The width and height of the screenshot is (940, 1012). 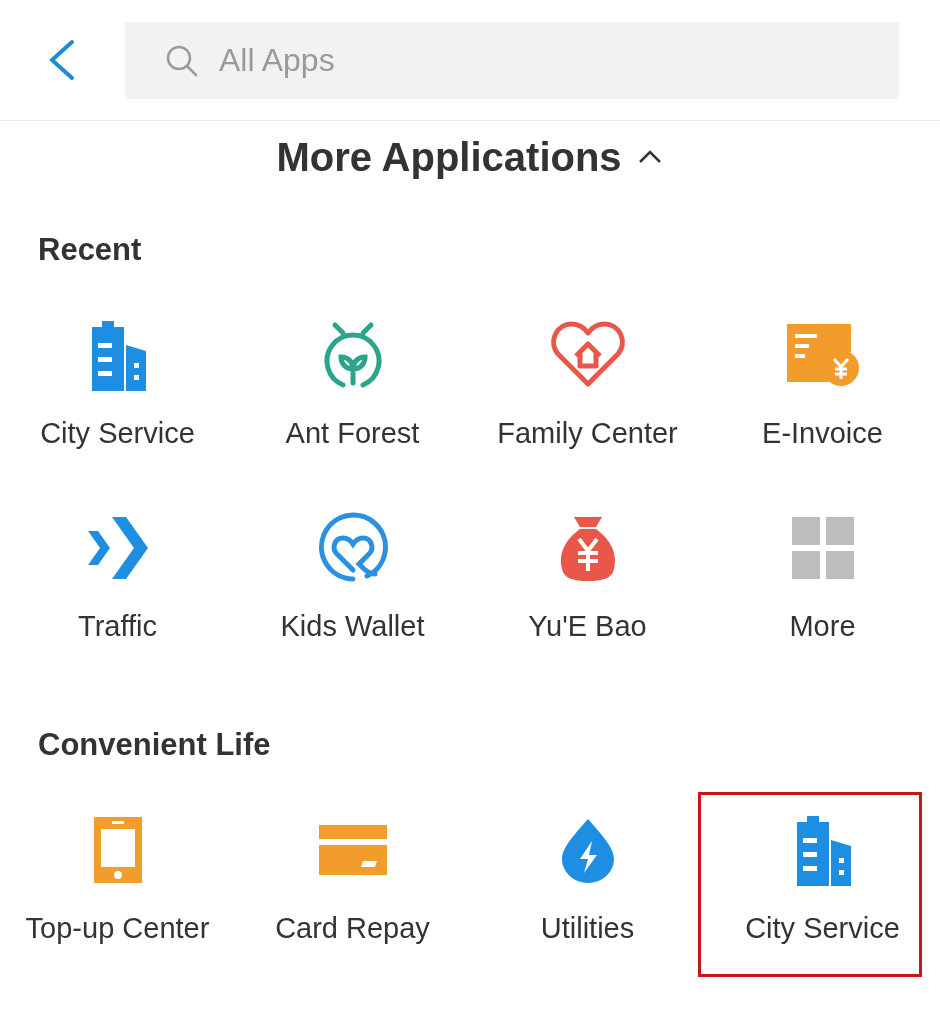 What do you see at coordinates (352, 433) in the screenshot?
I see `app-label: Ant Forest` at bounding box center [352, 433].